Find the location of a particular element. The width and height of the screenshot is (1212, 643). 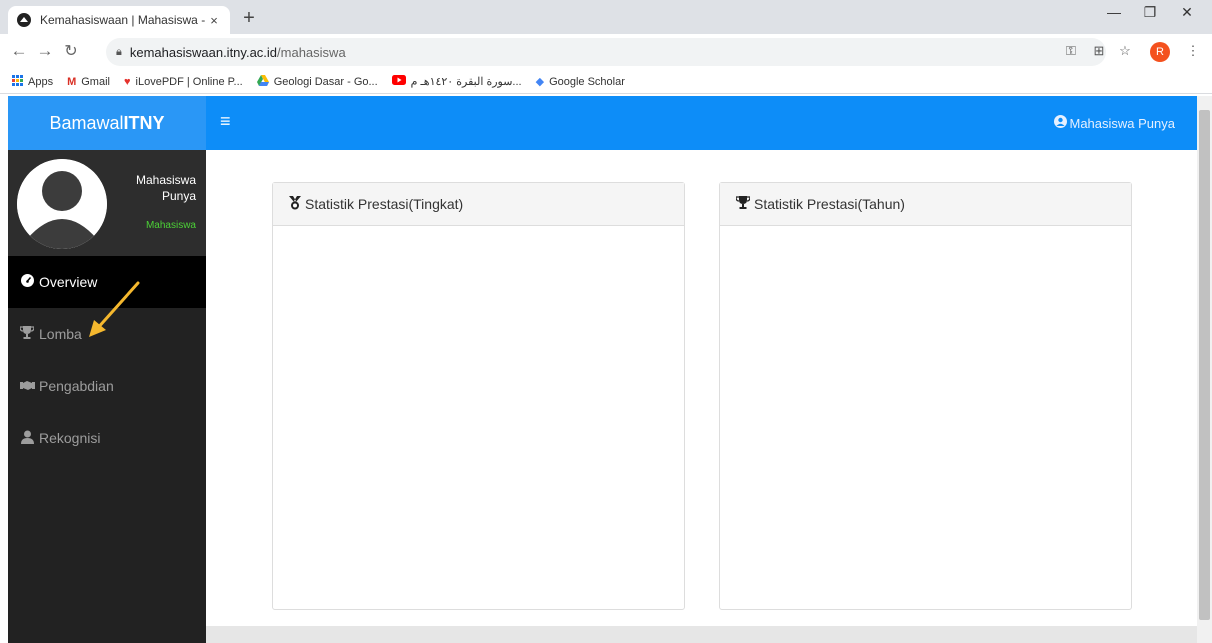

key-icon: ⚿ is located at coordinates (1071, 51).